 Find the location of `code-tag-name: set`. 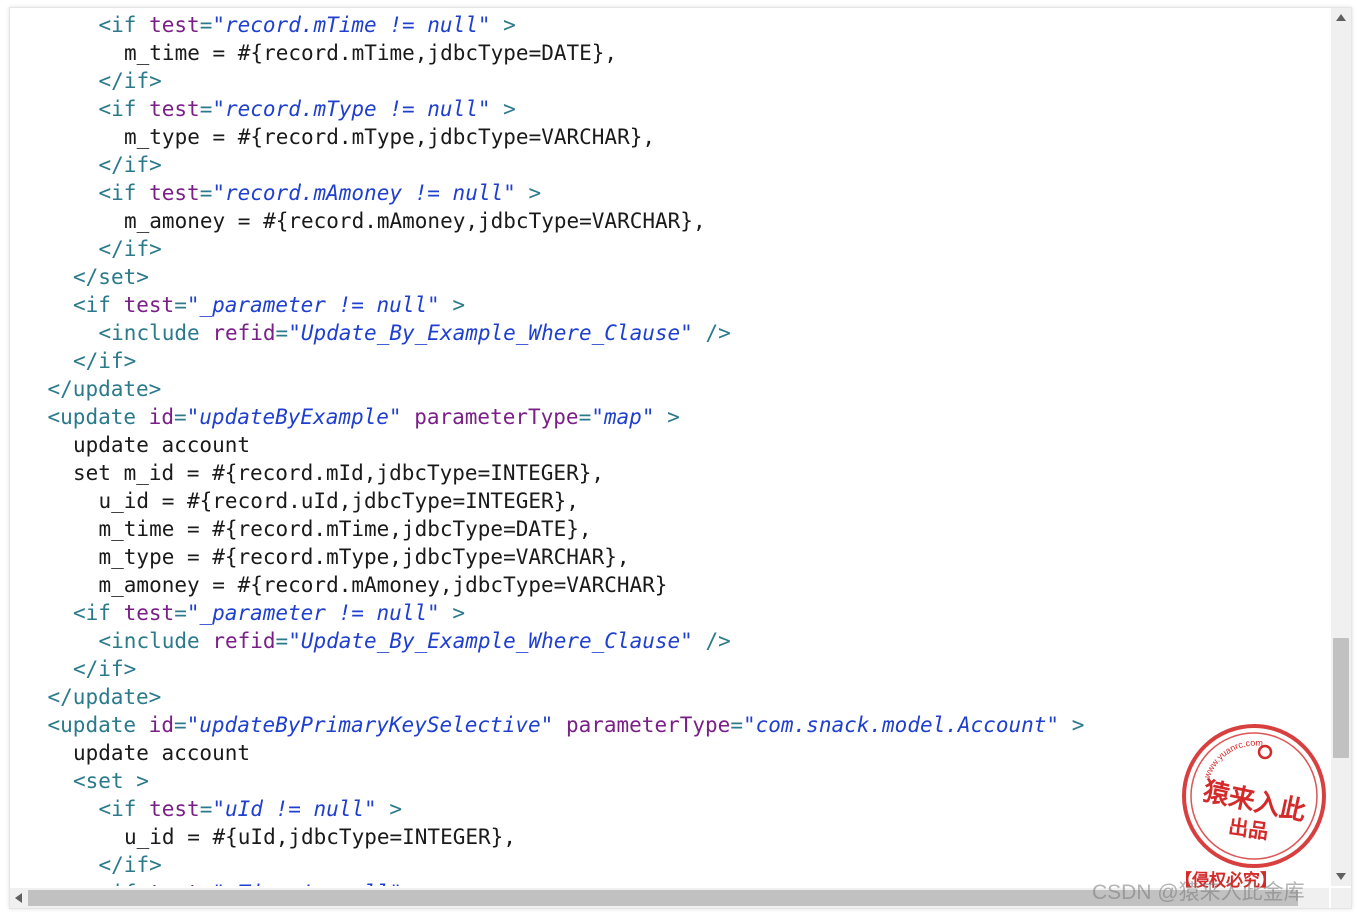

code-tag-name: set is located at coordinates (104, 781).